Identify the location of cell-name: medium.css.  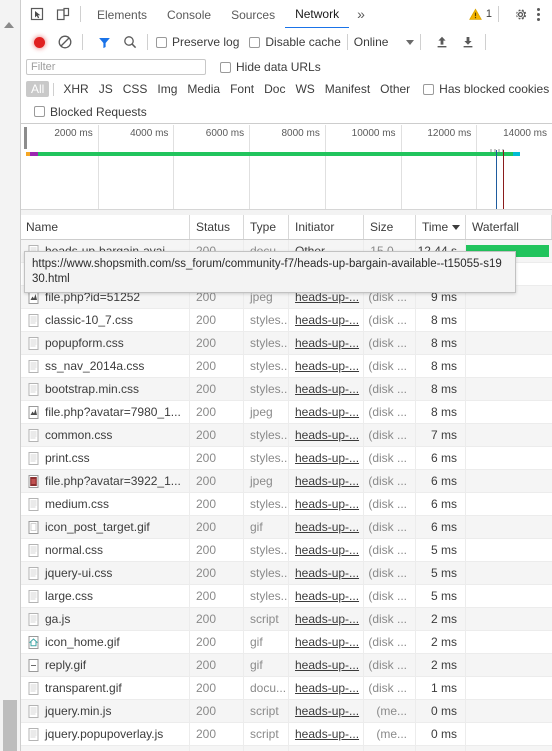
(105, 504).